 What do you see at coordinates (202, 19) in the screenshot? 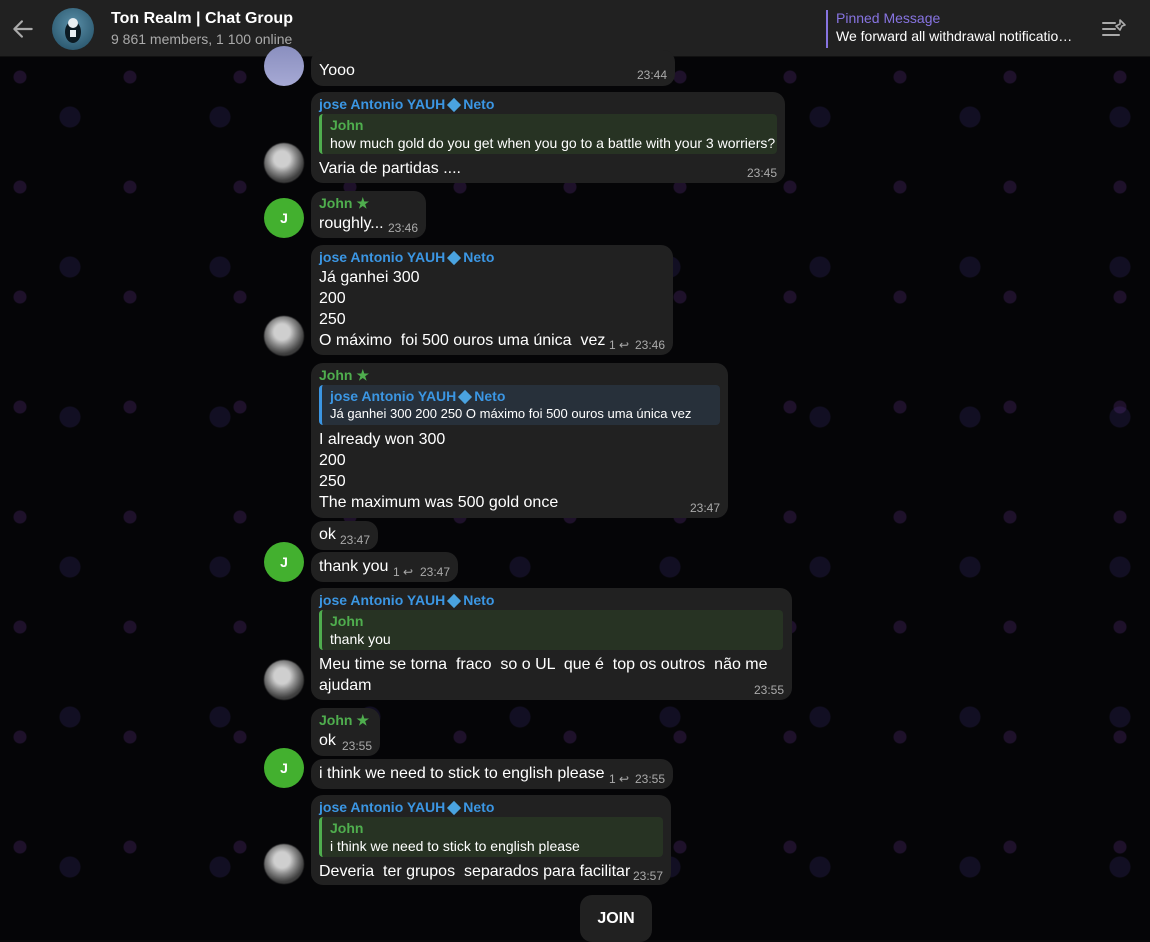
I see `group-title: Ton Realm | Chat Group` at bounding box center [202, 19].